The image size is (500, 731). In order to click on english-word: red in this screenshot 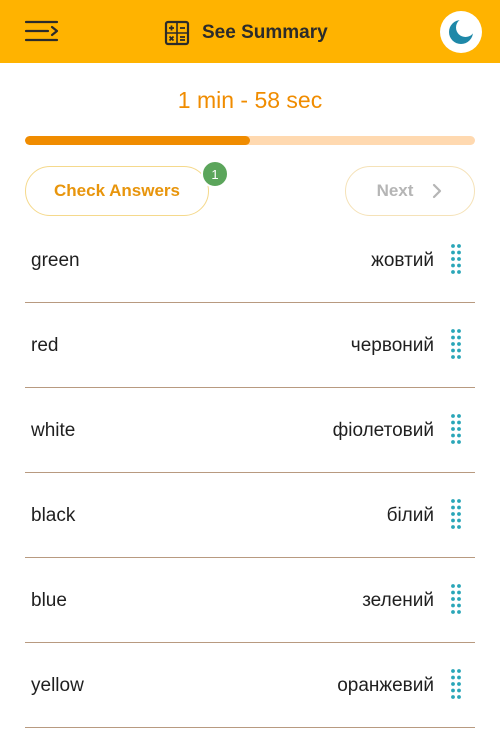, I will do `click(45, 345)`.